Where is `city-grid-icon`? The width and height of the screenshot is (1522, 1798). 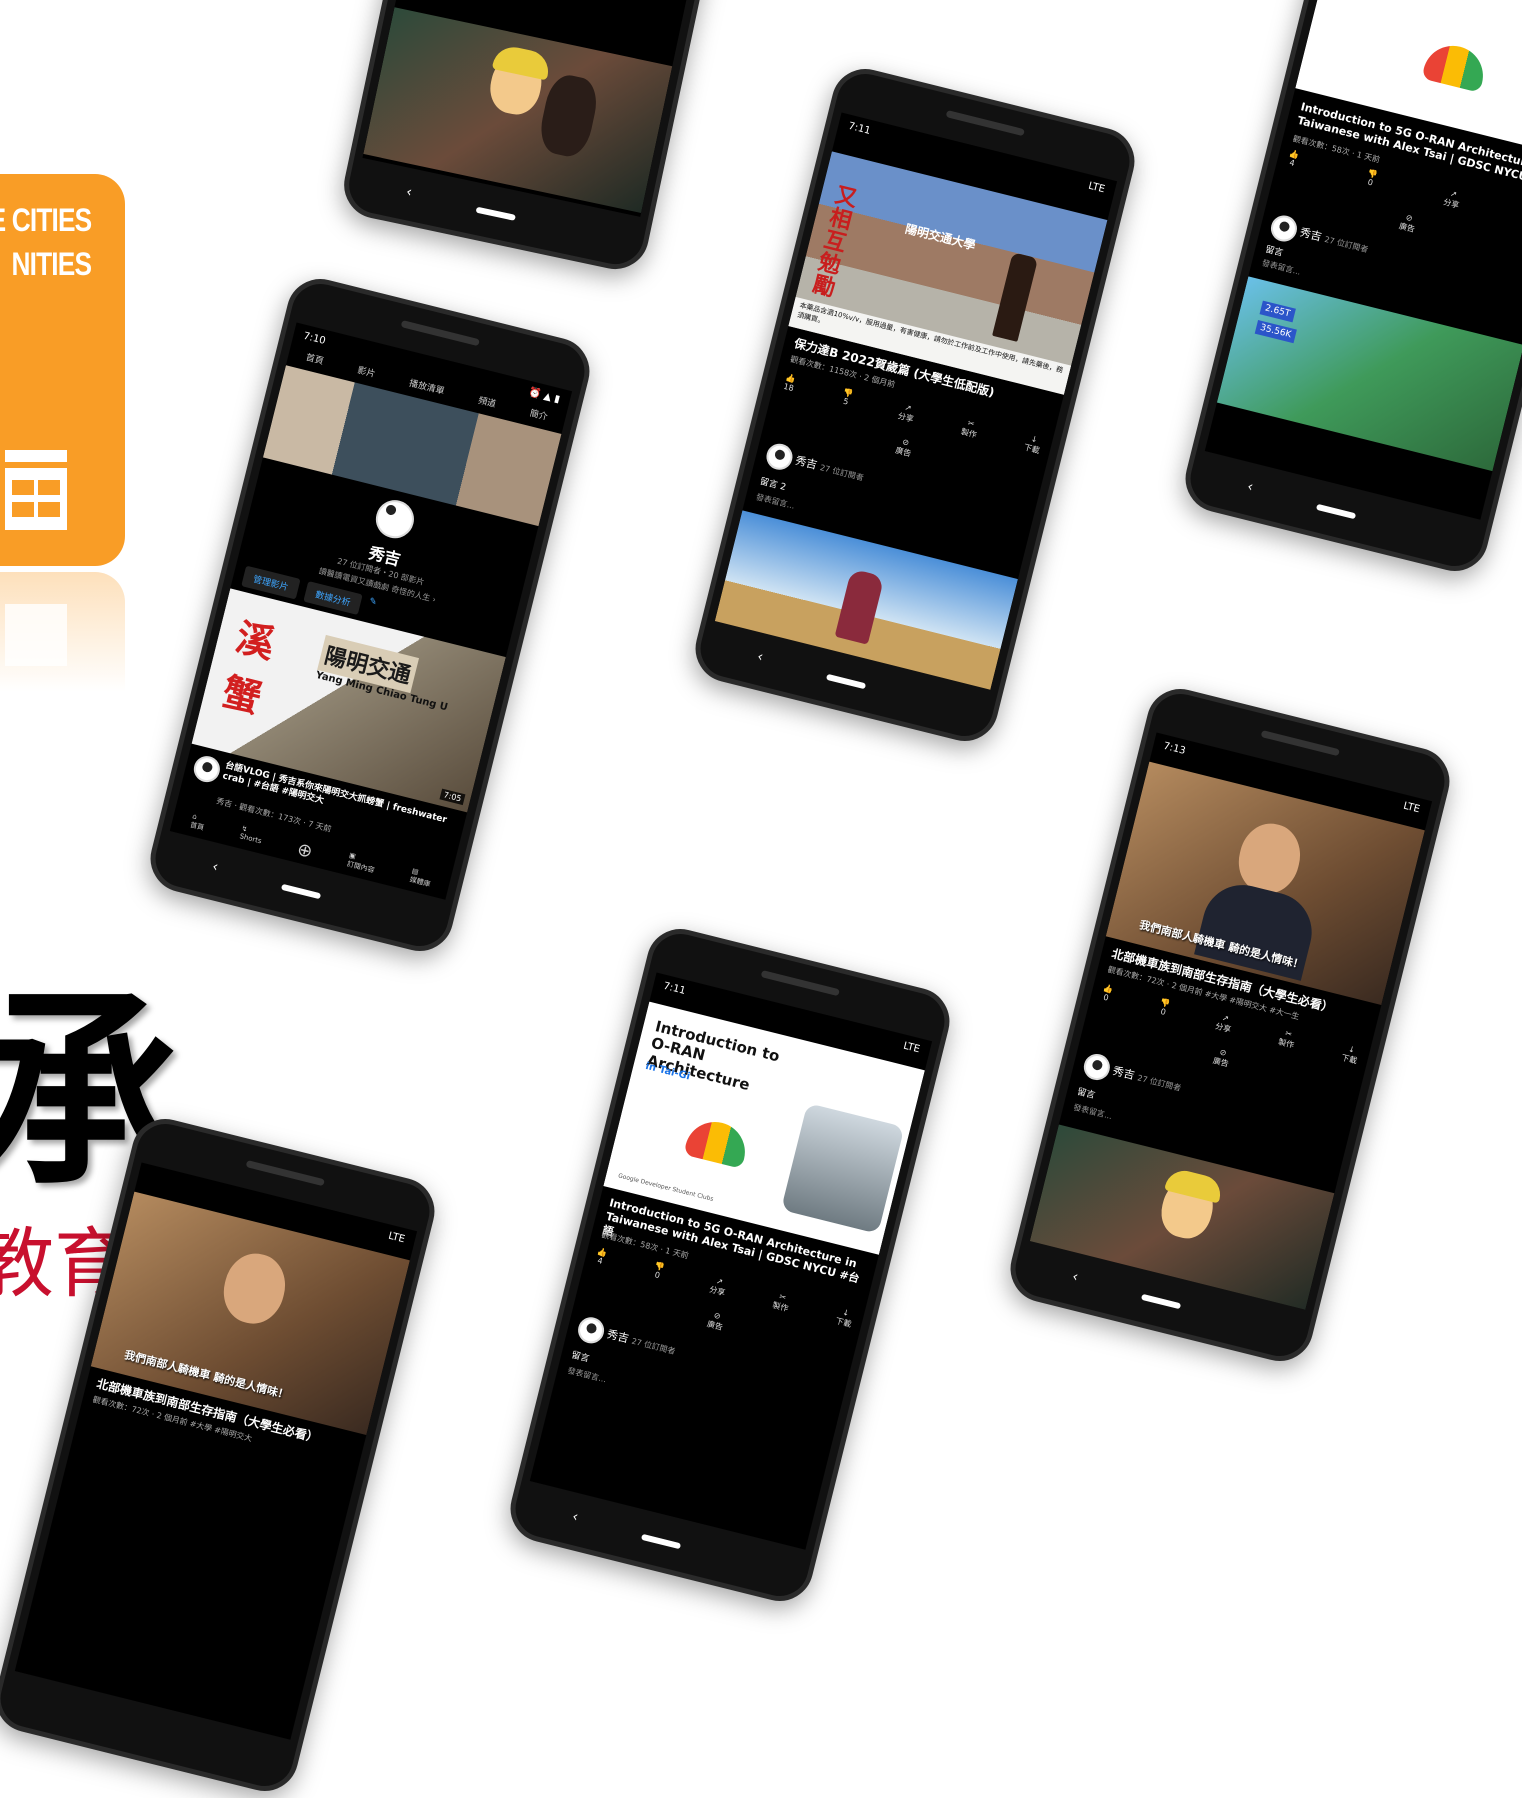 city-grid-icon is located at coordinates (36, 490).